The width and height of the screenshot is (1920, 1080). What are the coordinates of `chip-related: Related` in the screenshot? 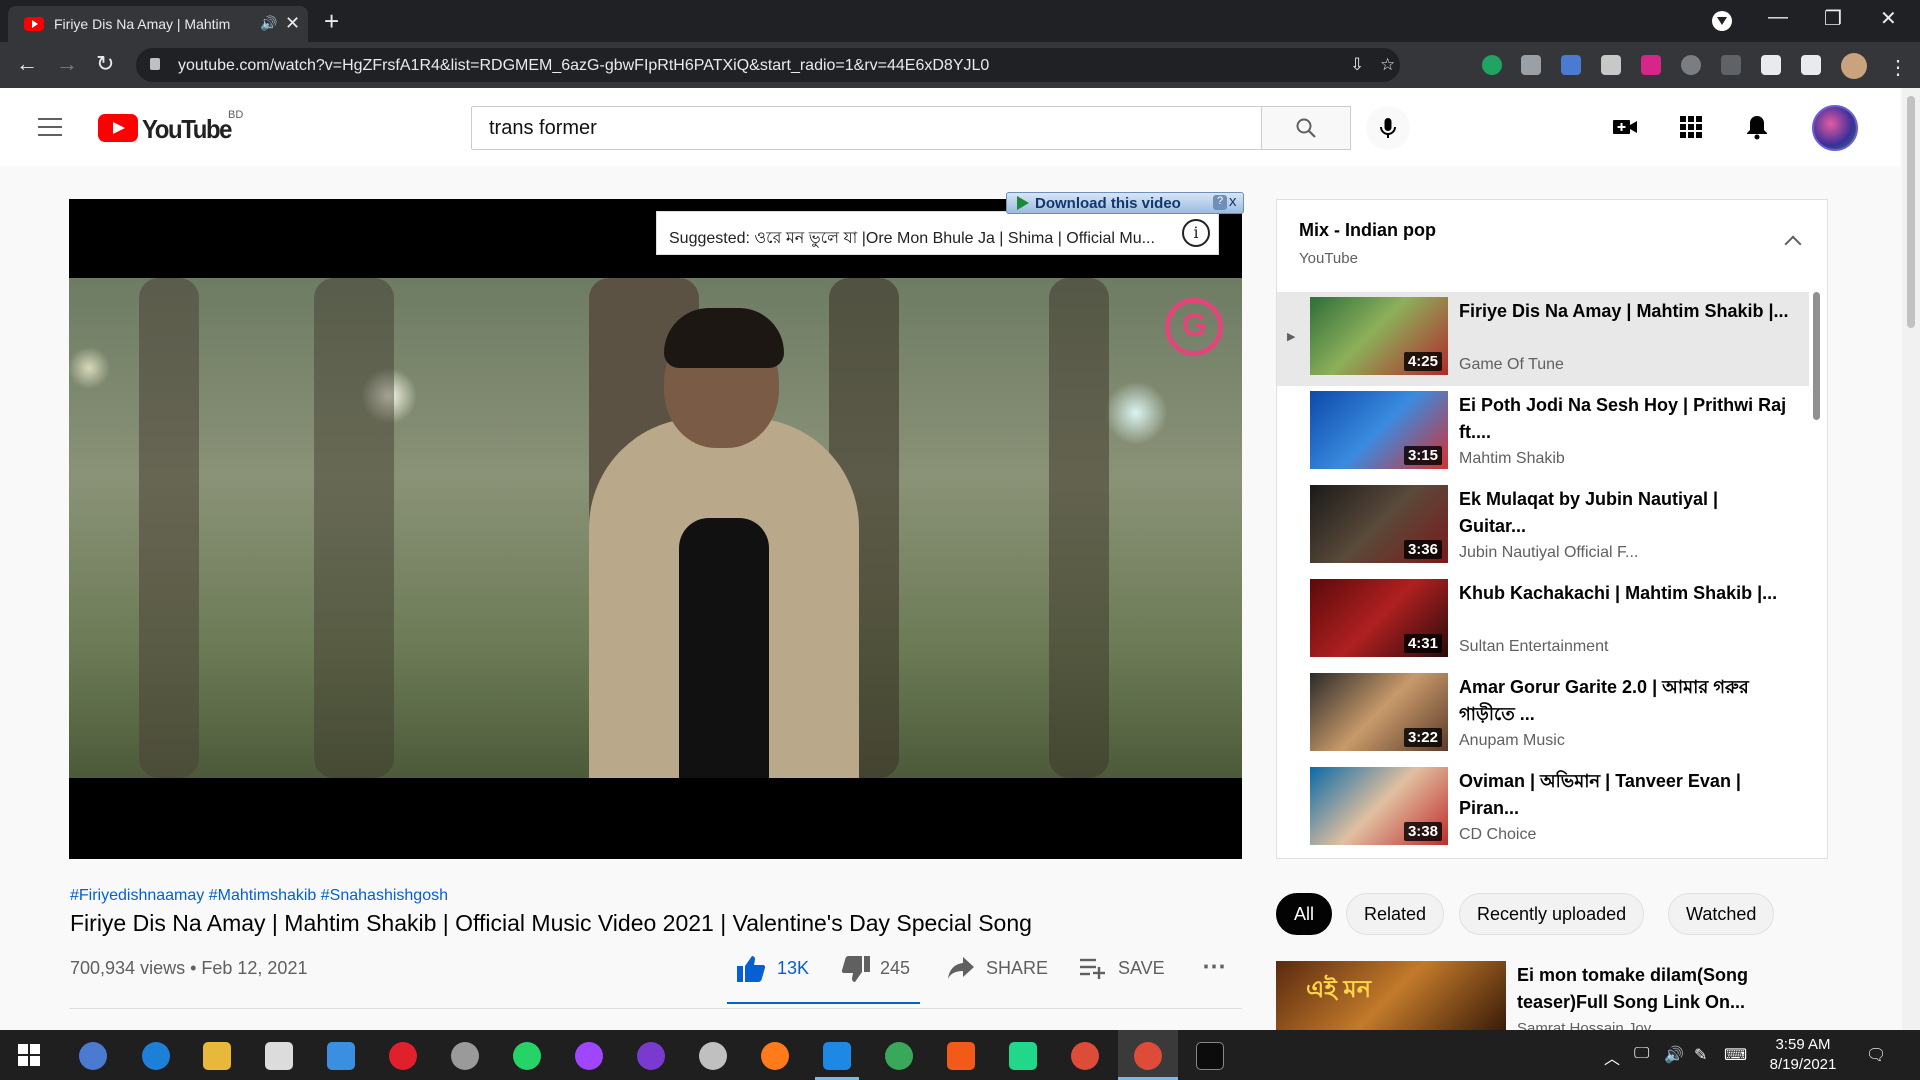 It's located at (1395, 914).